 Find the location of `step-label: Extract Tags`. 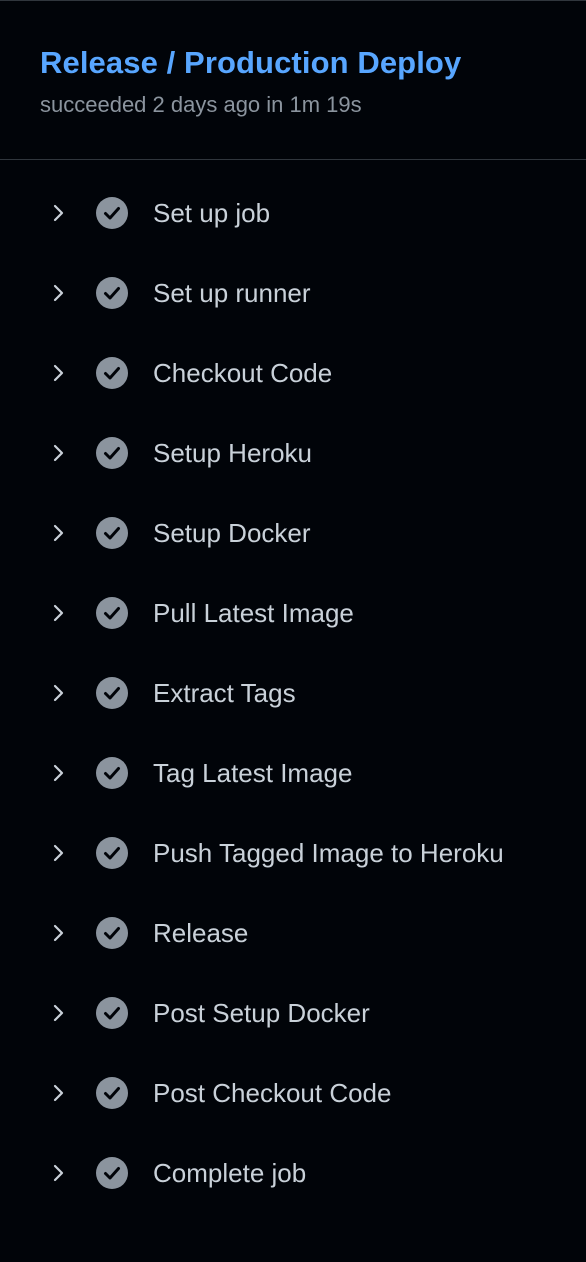

step-label: Extract Tags is located at coordinates (224, 693).